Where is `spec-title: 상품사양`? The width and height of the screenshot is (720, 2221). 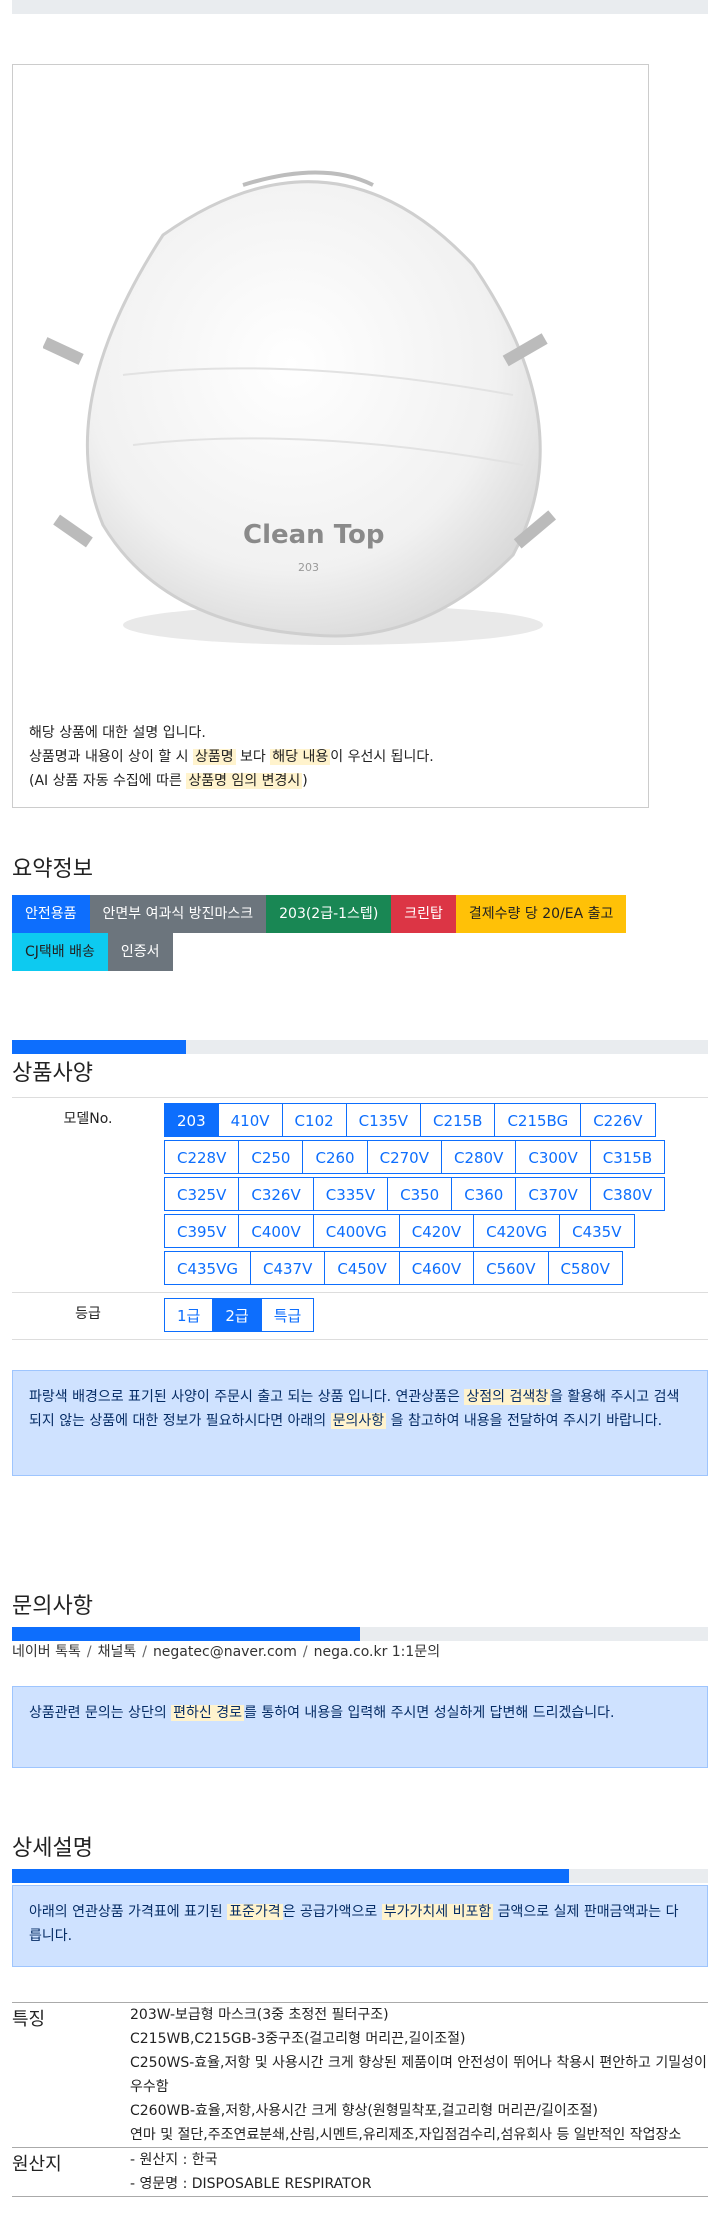 spec-title: 상품사양 is located at coordinates (52, 1073).